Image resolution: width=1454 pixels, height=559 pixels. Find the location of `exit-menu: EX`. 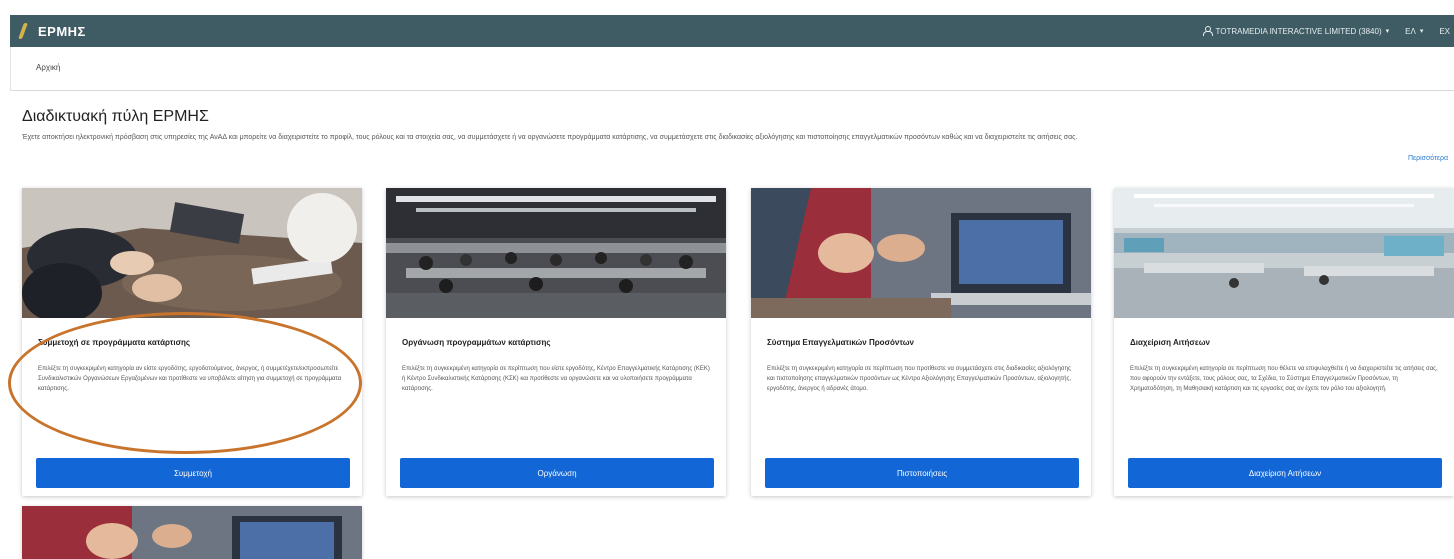

exit-menu: EX is located at coordinates (1444, 31).